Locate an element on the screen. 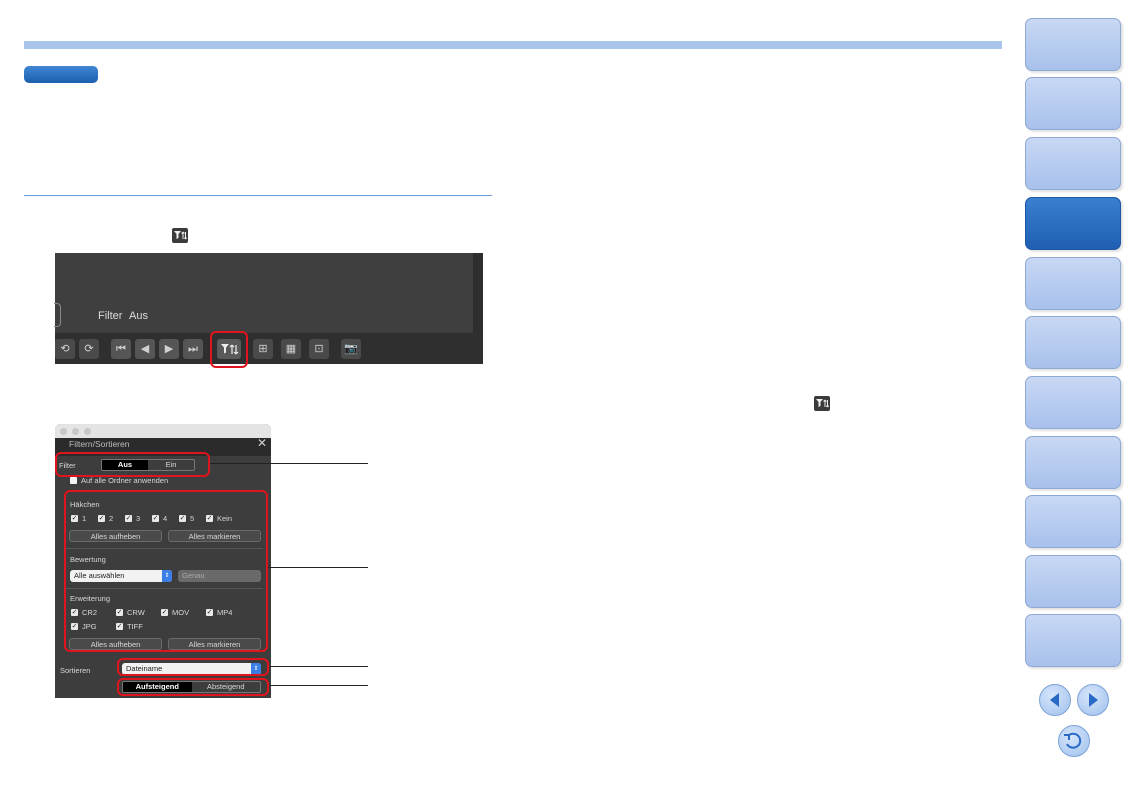 This screenshot has width=1132, height=800. filter-highlight is located at coordinates (132, 464).